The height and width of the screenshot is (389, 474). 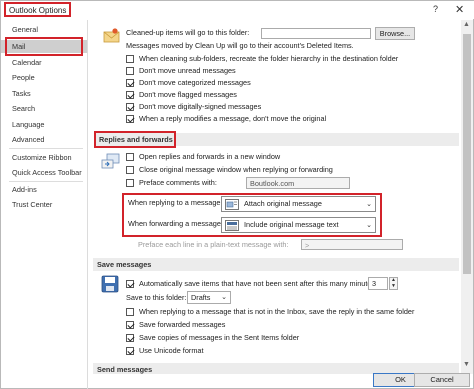 I want to click on replies-header-highlight, so click(x=135, y=139).